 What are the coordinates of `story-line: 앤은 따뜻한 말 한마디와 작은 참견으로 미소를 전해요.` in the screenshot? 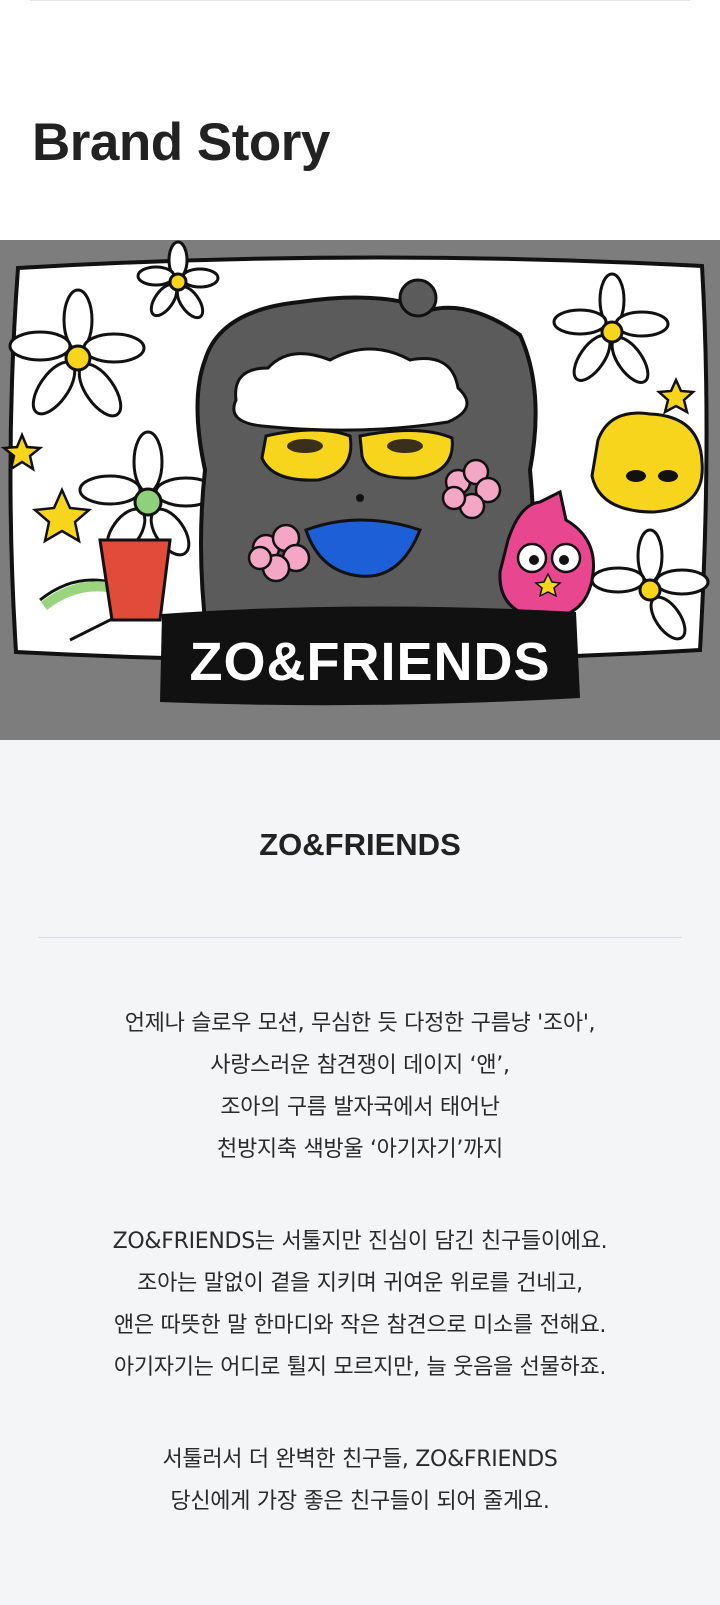 It's located at (360, 1325).